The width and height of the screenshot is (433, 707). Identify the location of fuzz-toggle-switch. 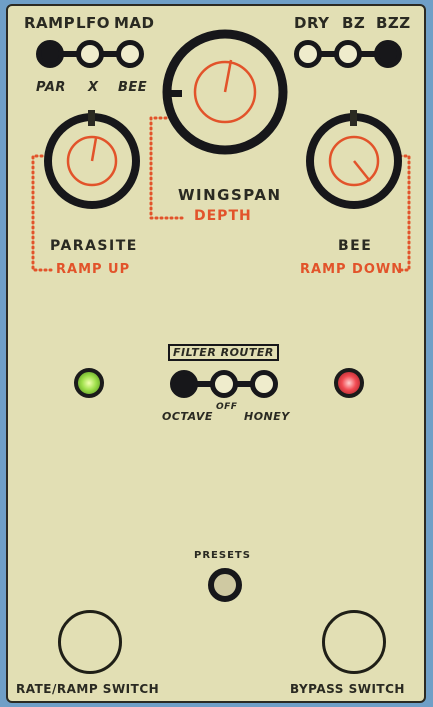
(349, 54).